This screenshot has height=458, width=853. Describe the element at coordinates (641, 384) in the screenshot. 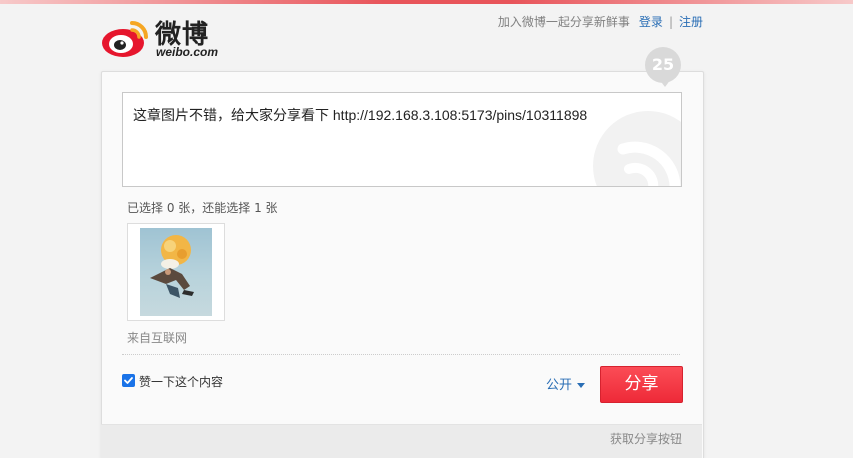

I see `share-button: 分享` at that location.